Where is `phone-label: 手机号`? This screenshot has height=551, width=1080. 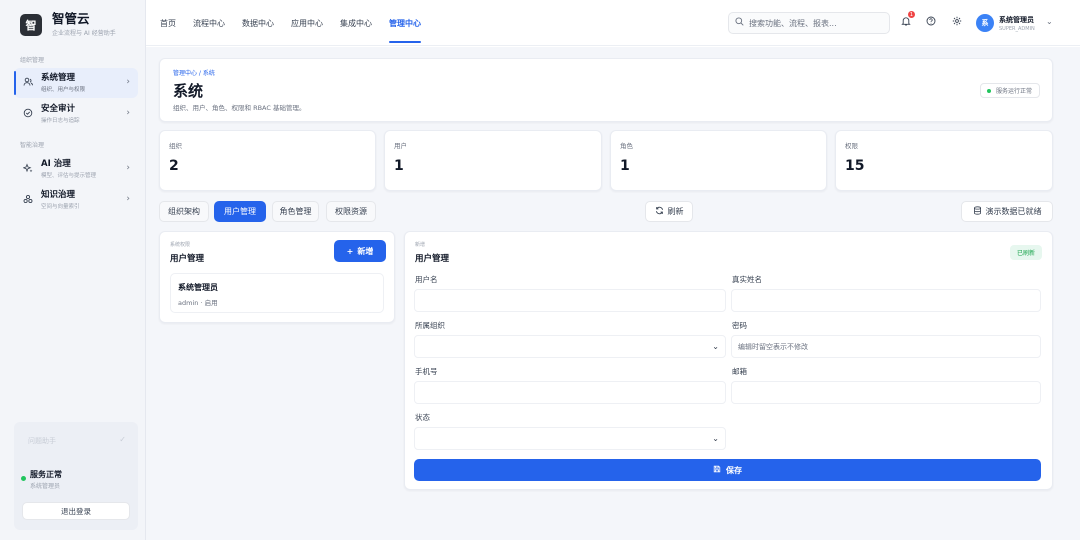
phone-label: 手机号 is located at coordinates (426, 371).